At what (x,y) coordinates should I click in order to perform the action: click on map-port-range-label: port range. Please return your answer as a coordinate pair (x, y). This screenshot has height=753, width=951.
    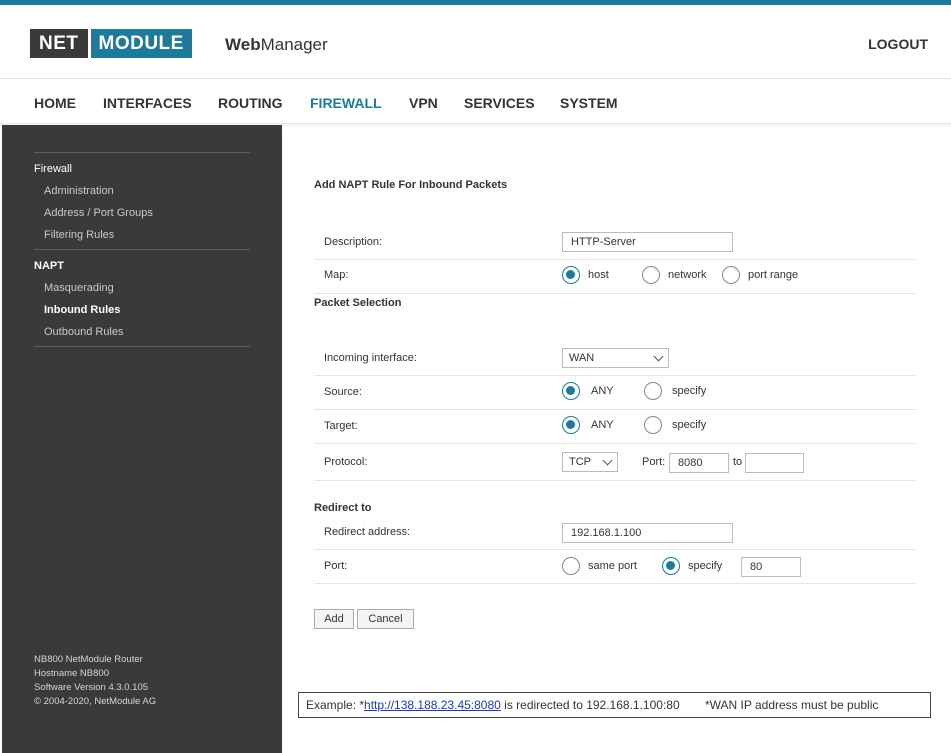
    Looking at the image, I should click on (773, 275).